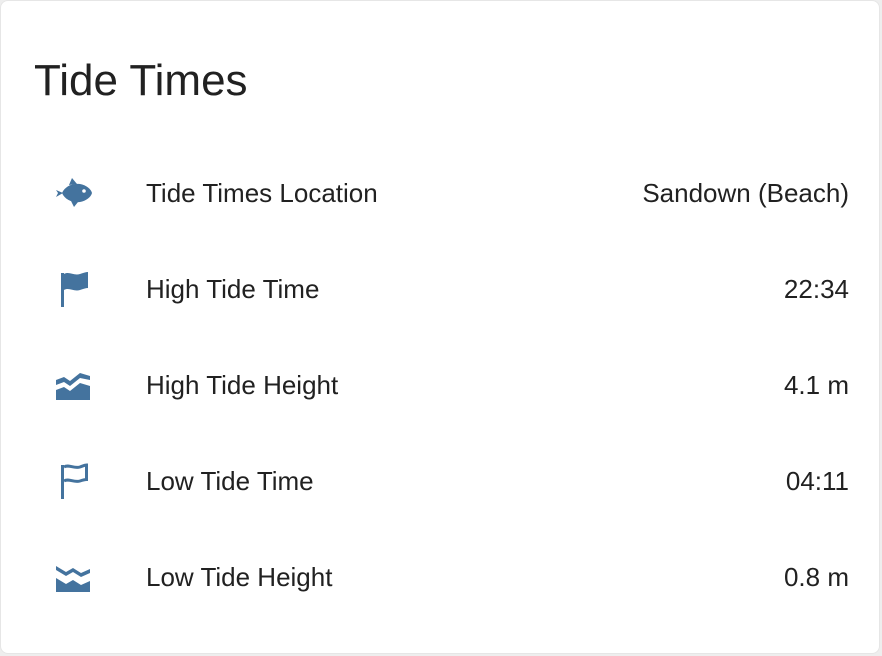 This screenshot has height=656, width=882. Describe the element at coordinates (242, 385) in the screenshot. I see `entity-label: High Tide Height` at that location.